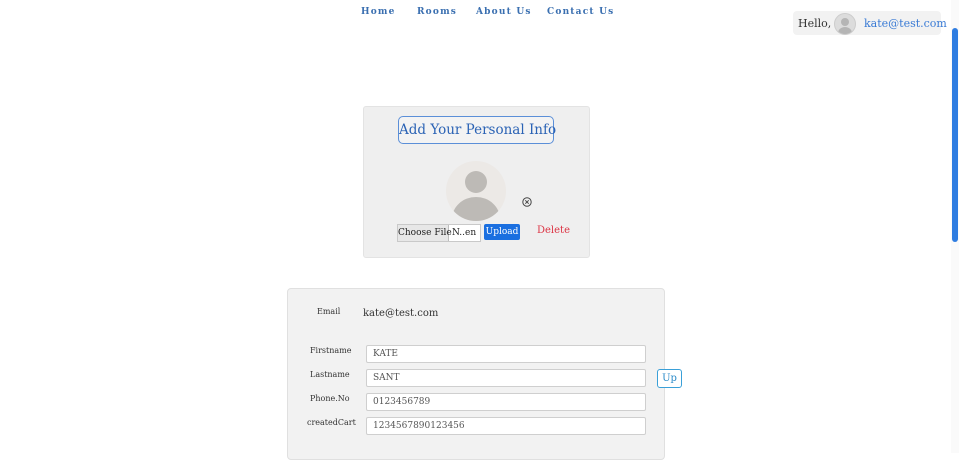  Describe the element at coordinates (329, 311) in the screenshot. I see `email-label: Email` at that location.